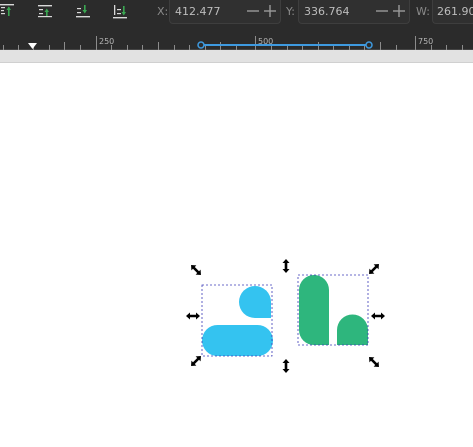 The image size is (473, 447). I want to click on w-value: 261.90, so click(455, 11).